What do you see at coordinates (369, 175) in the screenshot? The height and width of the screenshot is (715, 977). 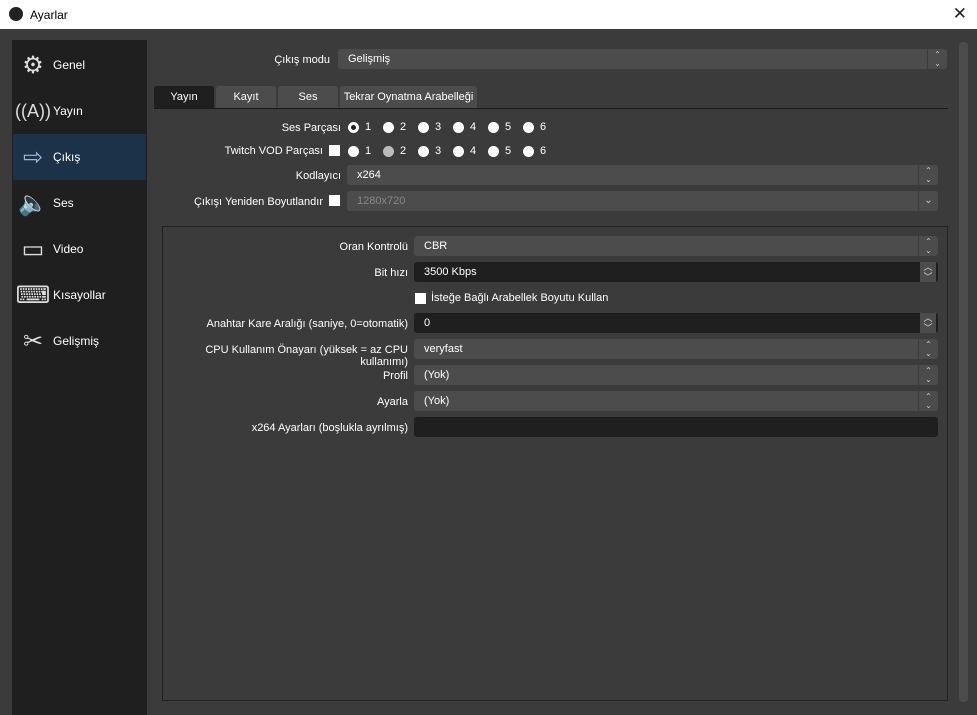 I see `encoder-value: x264` at bounding box center [369, 175].